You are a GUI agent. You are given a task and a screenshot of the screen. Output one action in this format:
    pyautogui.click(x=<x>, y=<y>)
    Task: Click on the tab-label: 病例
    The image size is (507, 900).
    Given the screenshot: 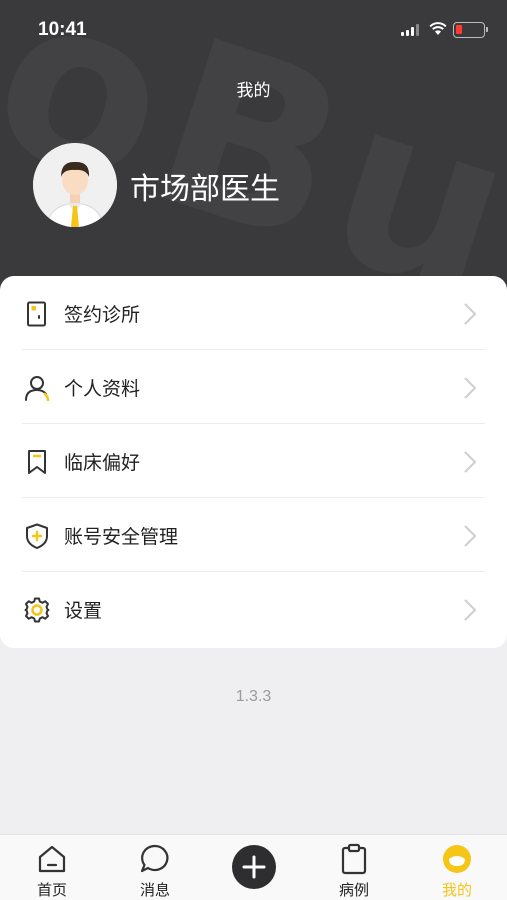 What is the action you would take?
    pyautogui.click(x=353, y=890)
    